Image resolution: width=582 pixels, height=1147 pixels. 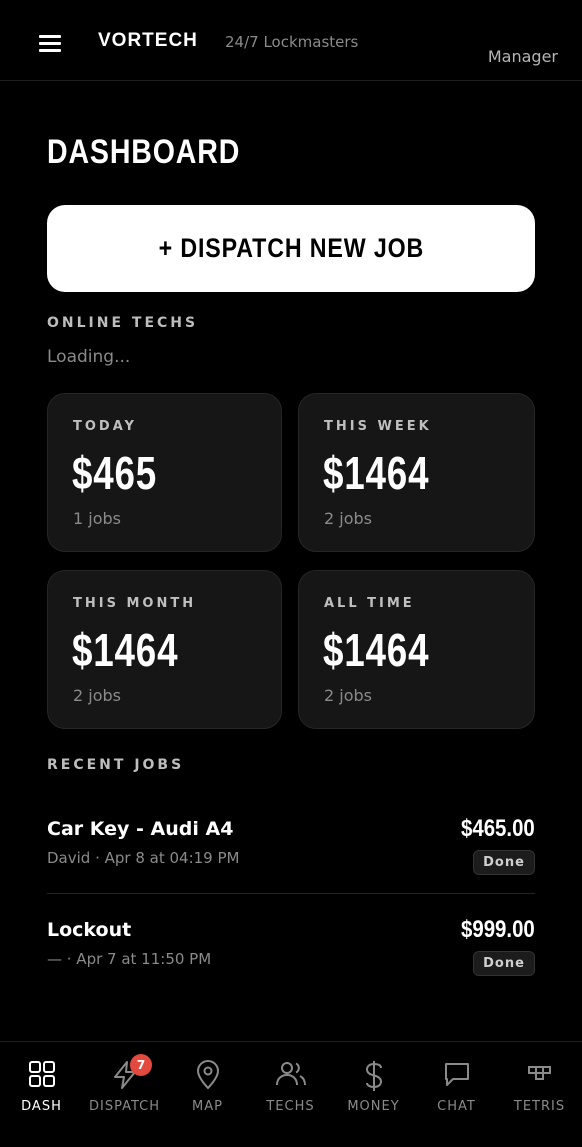 I want to click on nav-item-dispatch: 7 DISPATCH, so click(x=124, y=1094).